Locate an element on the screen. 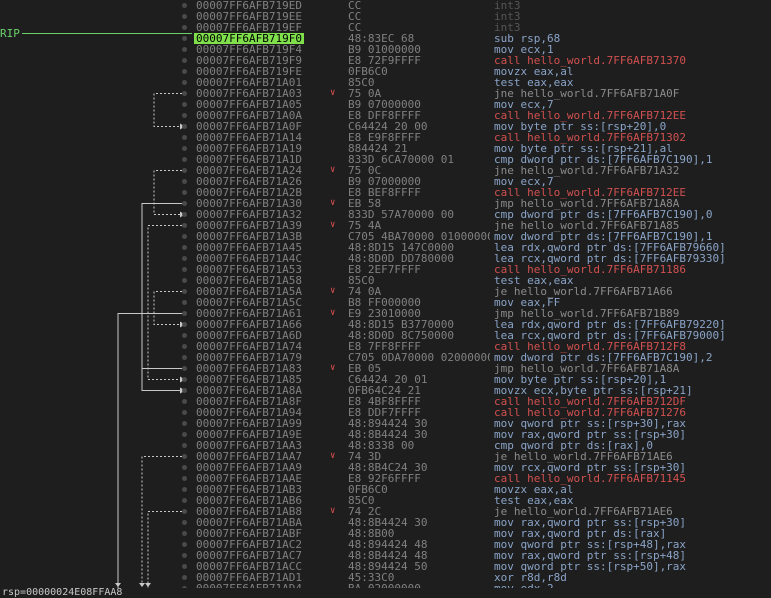 This screenshot has width=771, height=598. opcode-bytes: B9 07000000 is located at coordinates (384, 104).